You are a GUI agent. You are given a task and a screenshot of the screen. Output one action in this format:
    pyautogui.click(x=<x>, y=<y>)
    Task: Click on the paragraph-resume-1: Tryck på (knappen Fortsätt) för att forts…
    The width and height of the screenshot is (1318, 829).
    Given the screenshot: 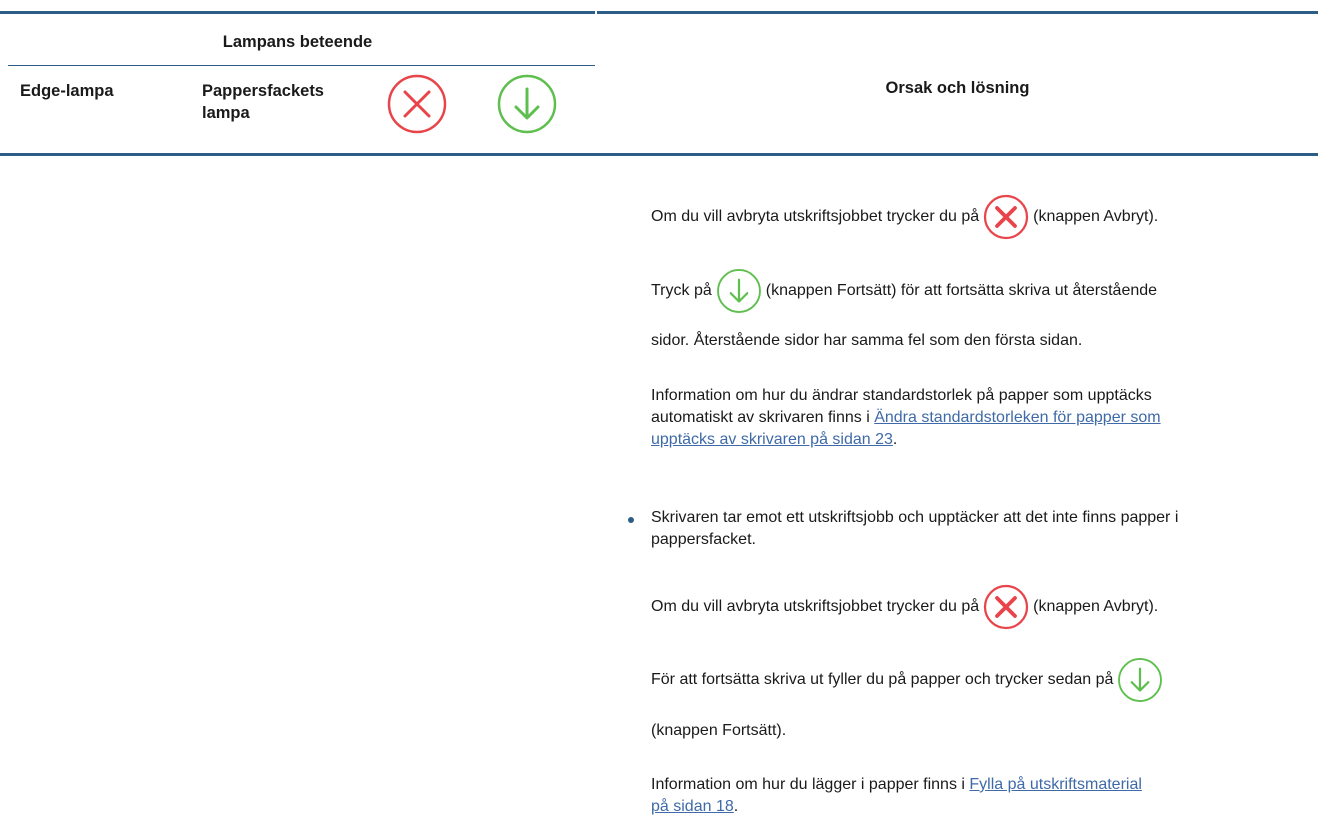 What is the action you would take?
    pyautogui.click(x=904, y=291)
    